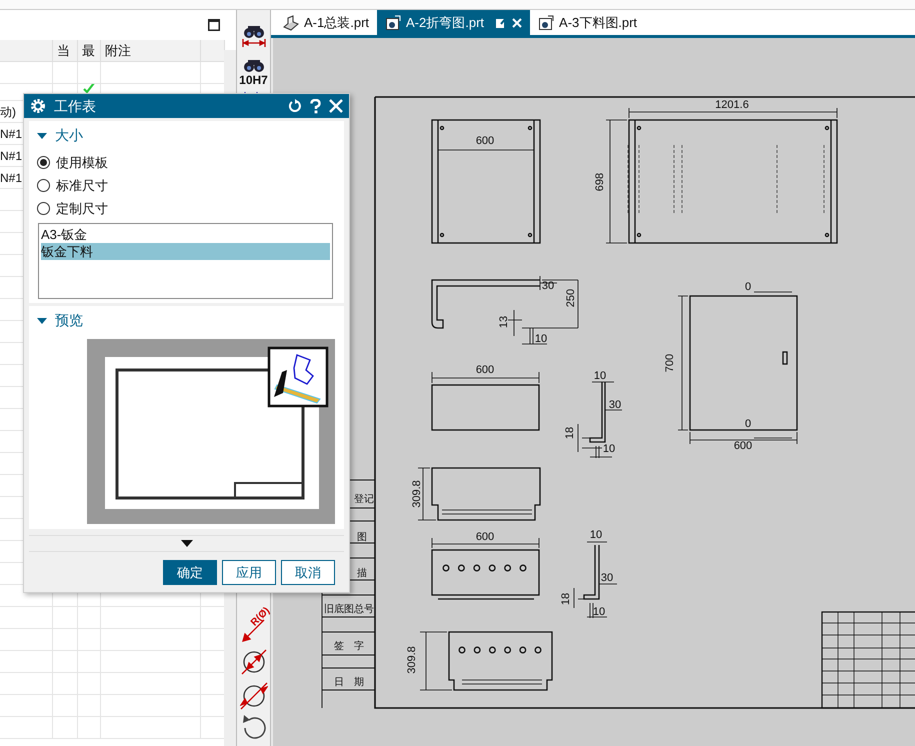 The width and height of the screenshot is (915, 746). Describe the element at coordinates (326, 22) in the screenshot. I see `file-tab: A-1总装.prt` at that location.